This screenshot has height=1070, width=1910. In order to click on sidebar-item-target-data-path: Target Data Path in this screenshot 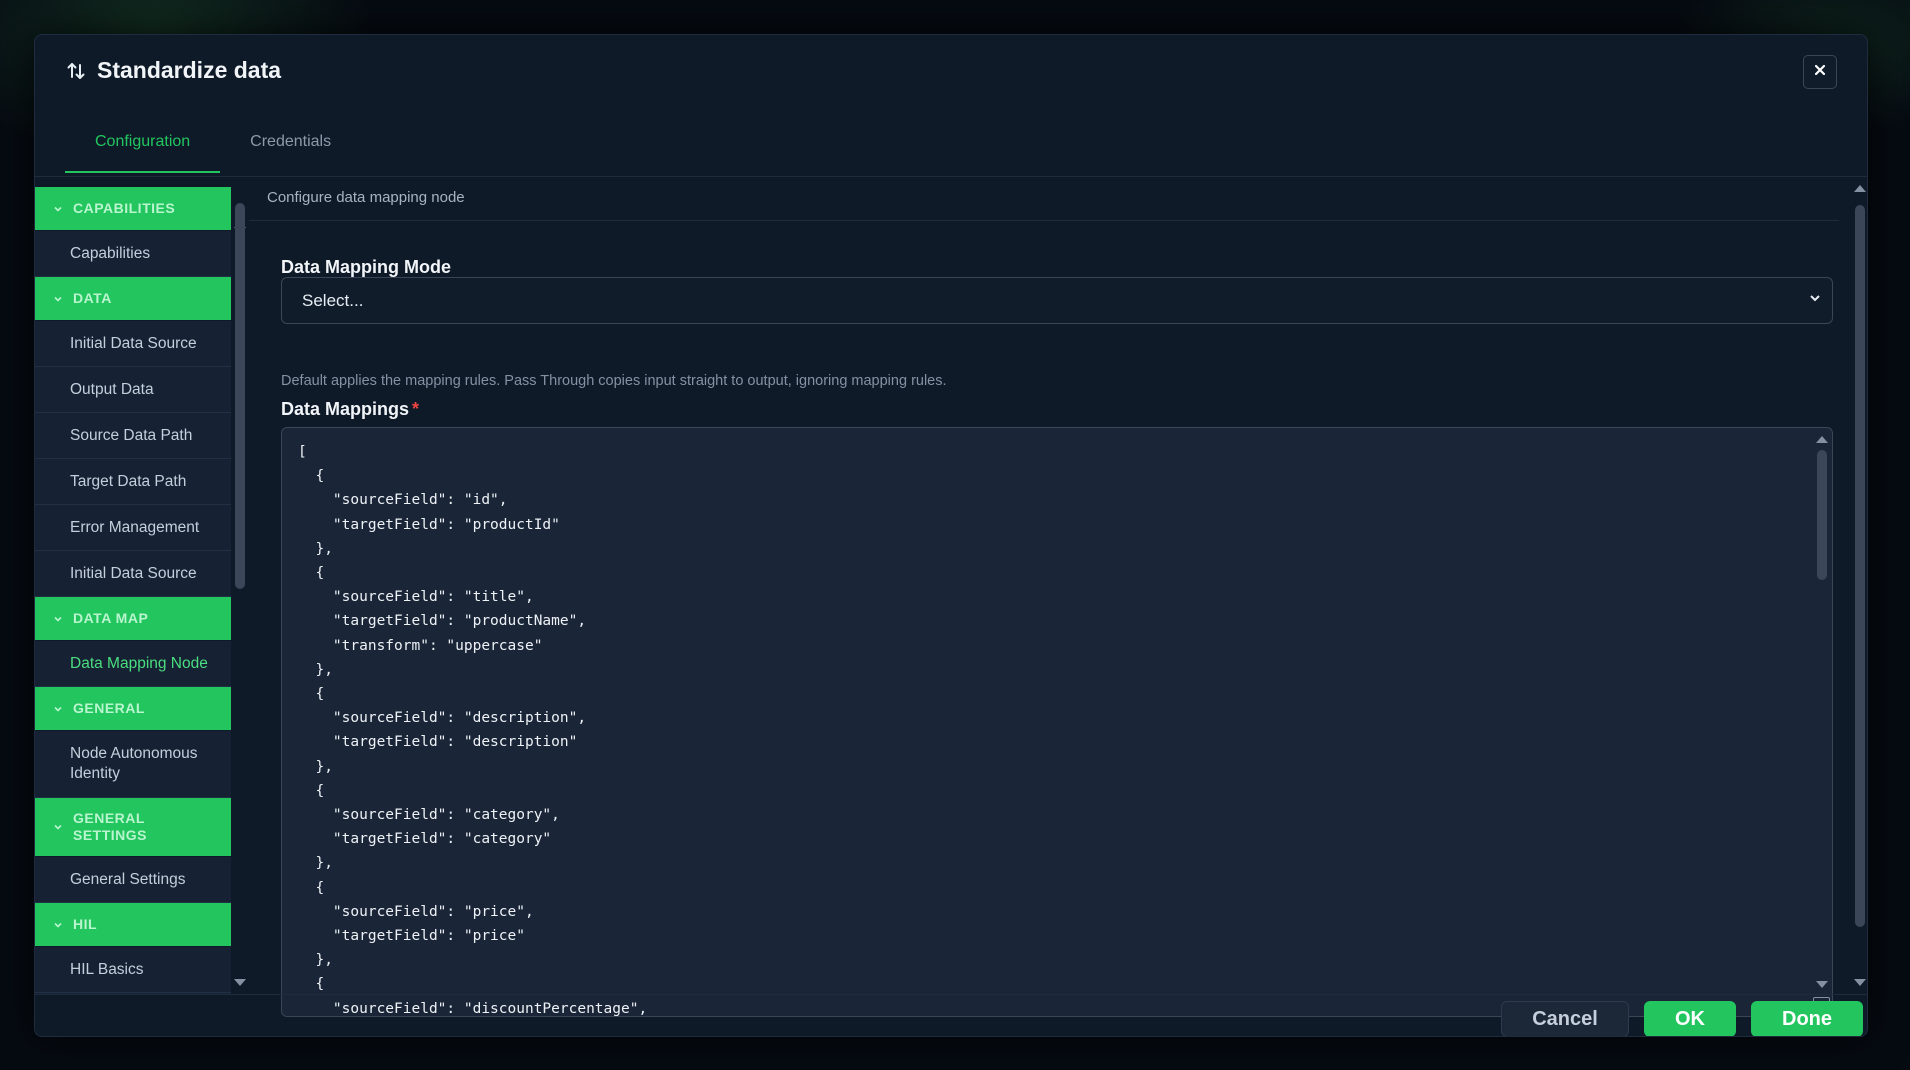, I will do `click(133, 482)`.